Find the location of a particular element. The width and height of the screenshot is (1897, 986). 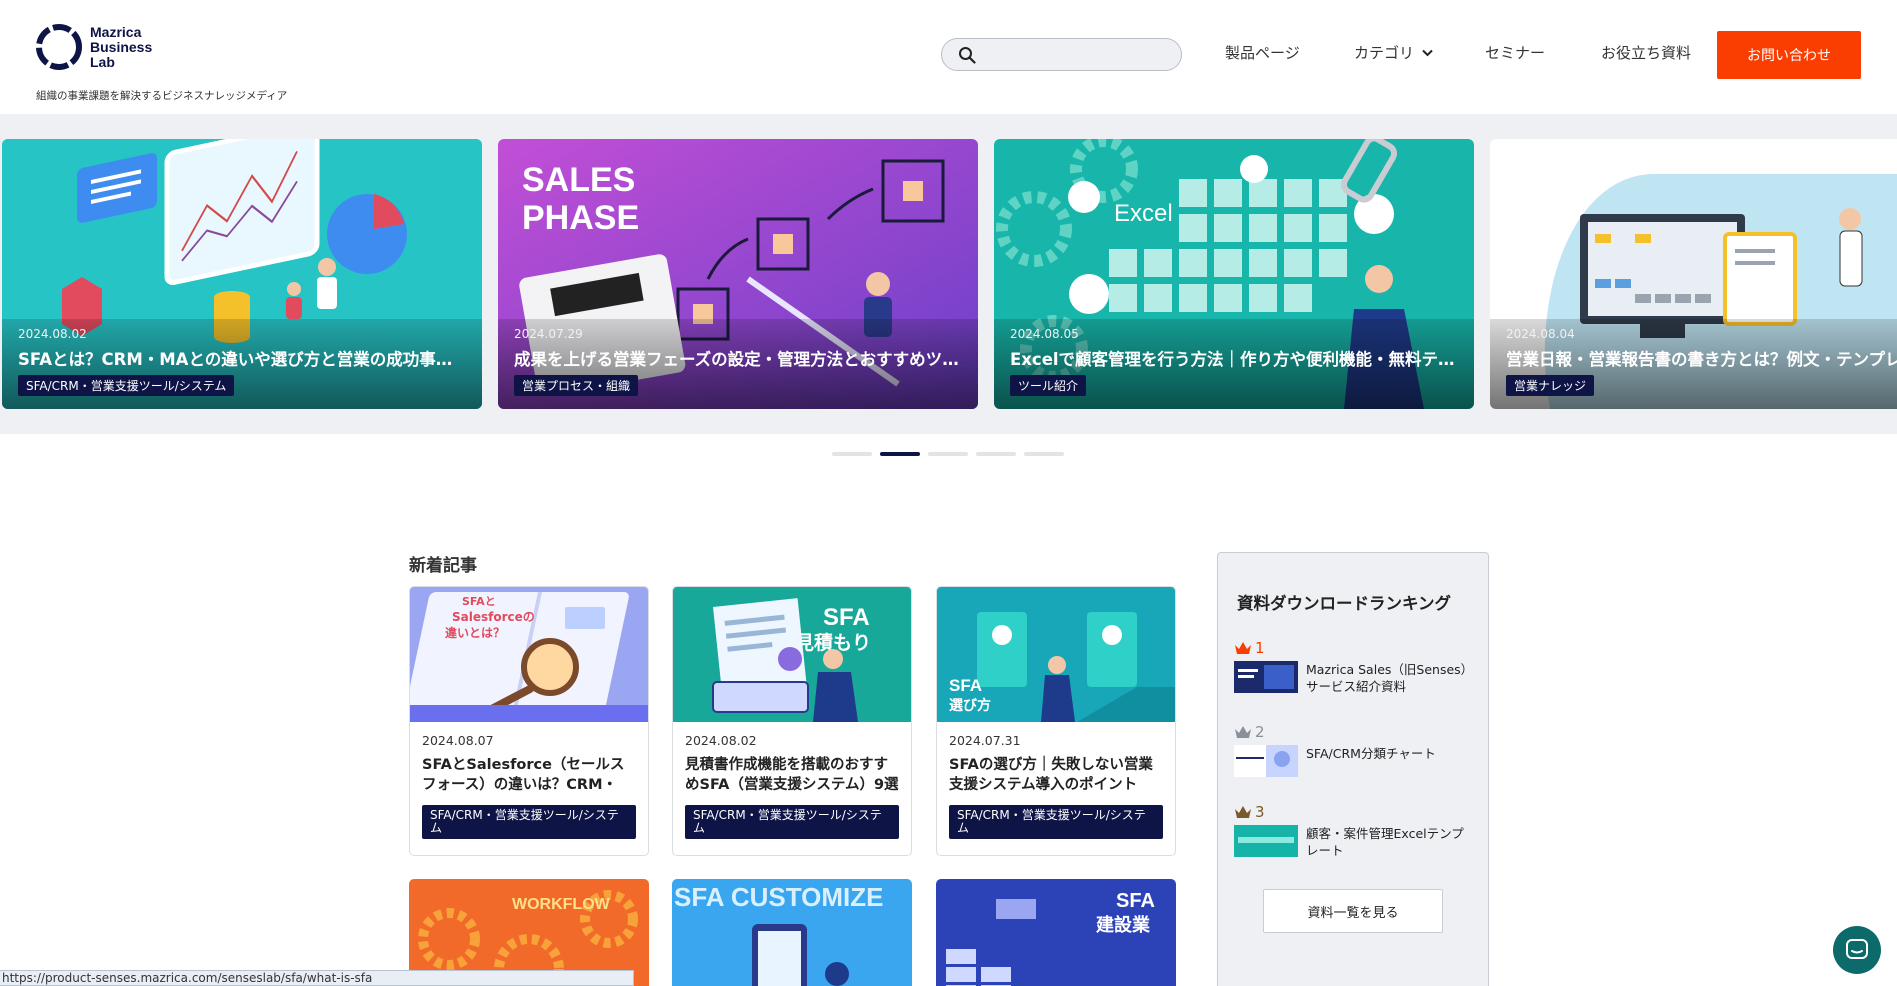

site-tagline: 組織の事業課題を解決するビジネスナレッジメディア is located at coordinates (162, 96).